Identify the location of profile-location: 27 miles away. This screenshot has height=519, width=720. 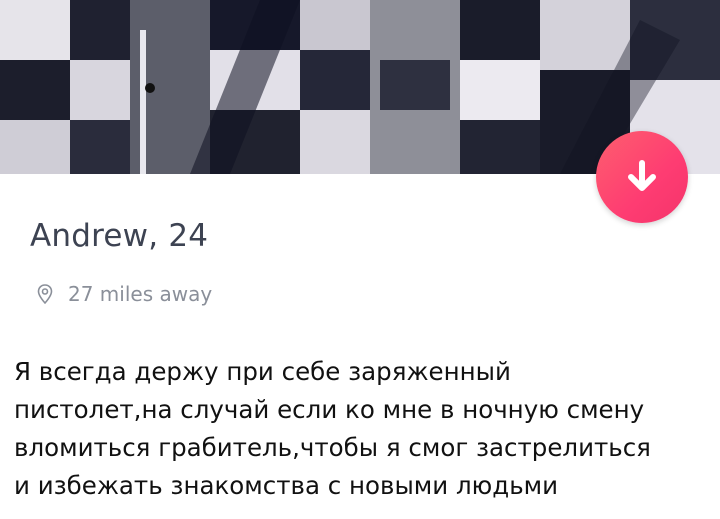
(123, 294).